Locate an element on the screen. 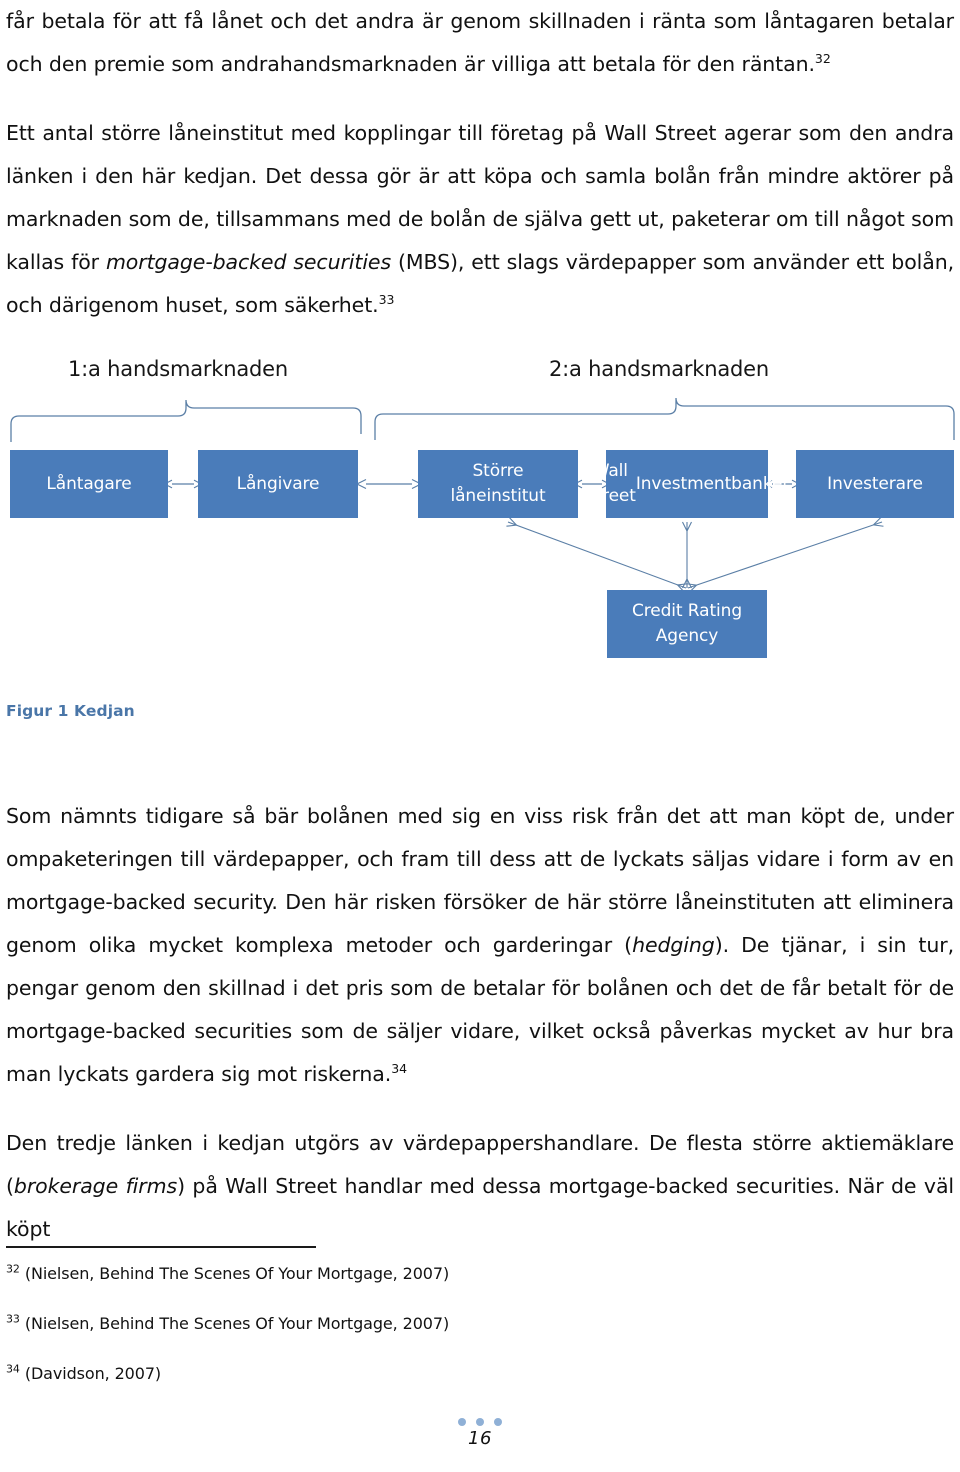 This screenshot has width=960, height=1472. footer-dots-ornament is located at coordinates (480, 1422).